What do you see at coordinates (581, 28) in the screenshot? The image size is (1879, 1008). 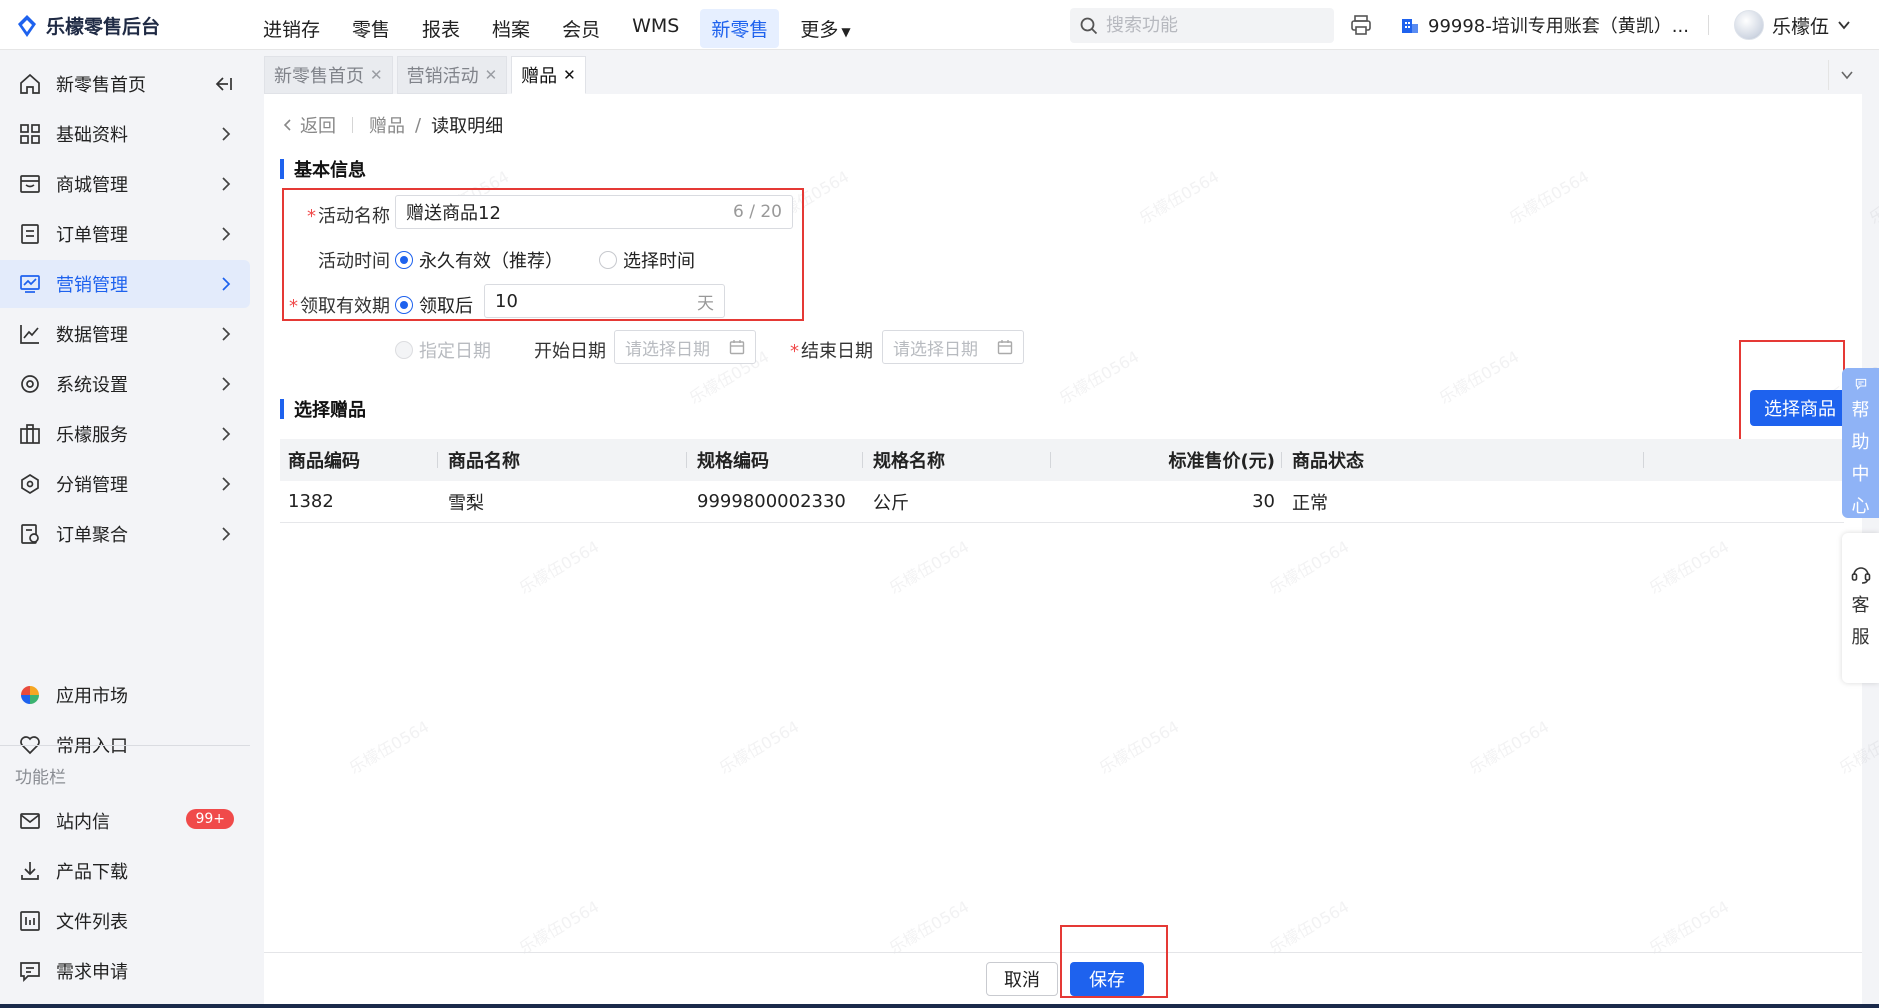 I see `nav-item-member: 会员` at bounding box center [581, 28].